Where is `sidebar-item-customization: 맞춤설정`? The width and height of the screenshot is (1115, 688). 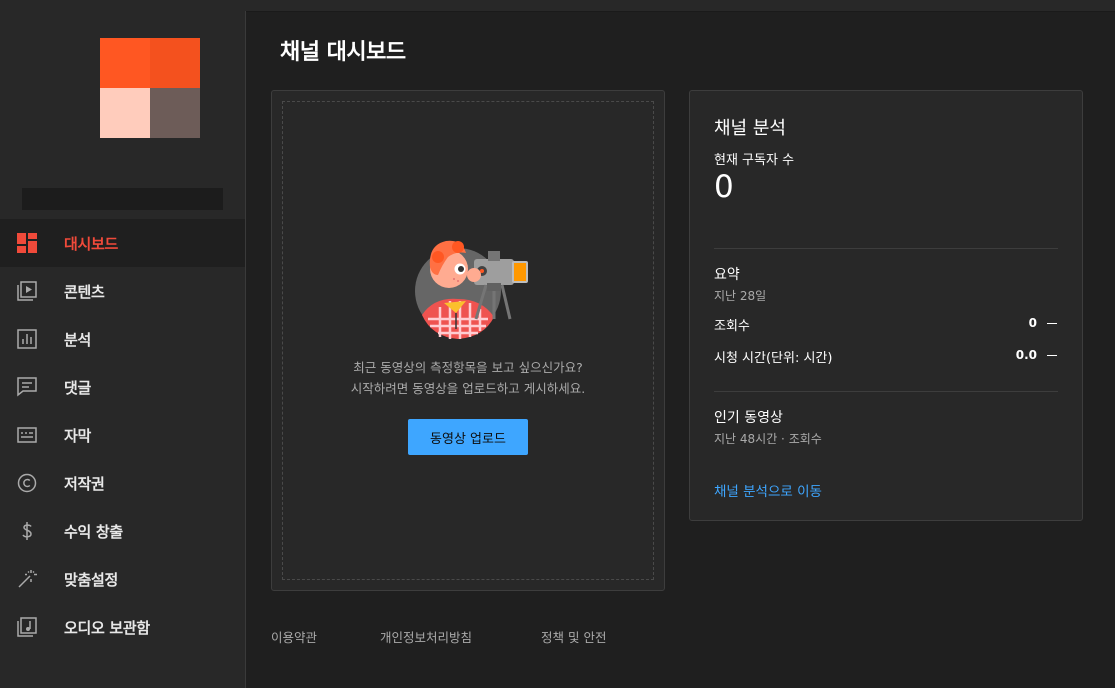
sidebar-item-customization: 맞춤설정 is located at coordinates (122, 579).